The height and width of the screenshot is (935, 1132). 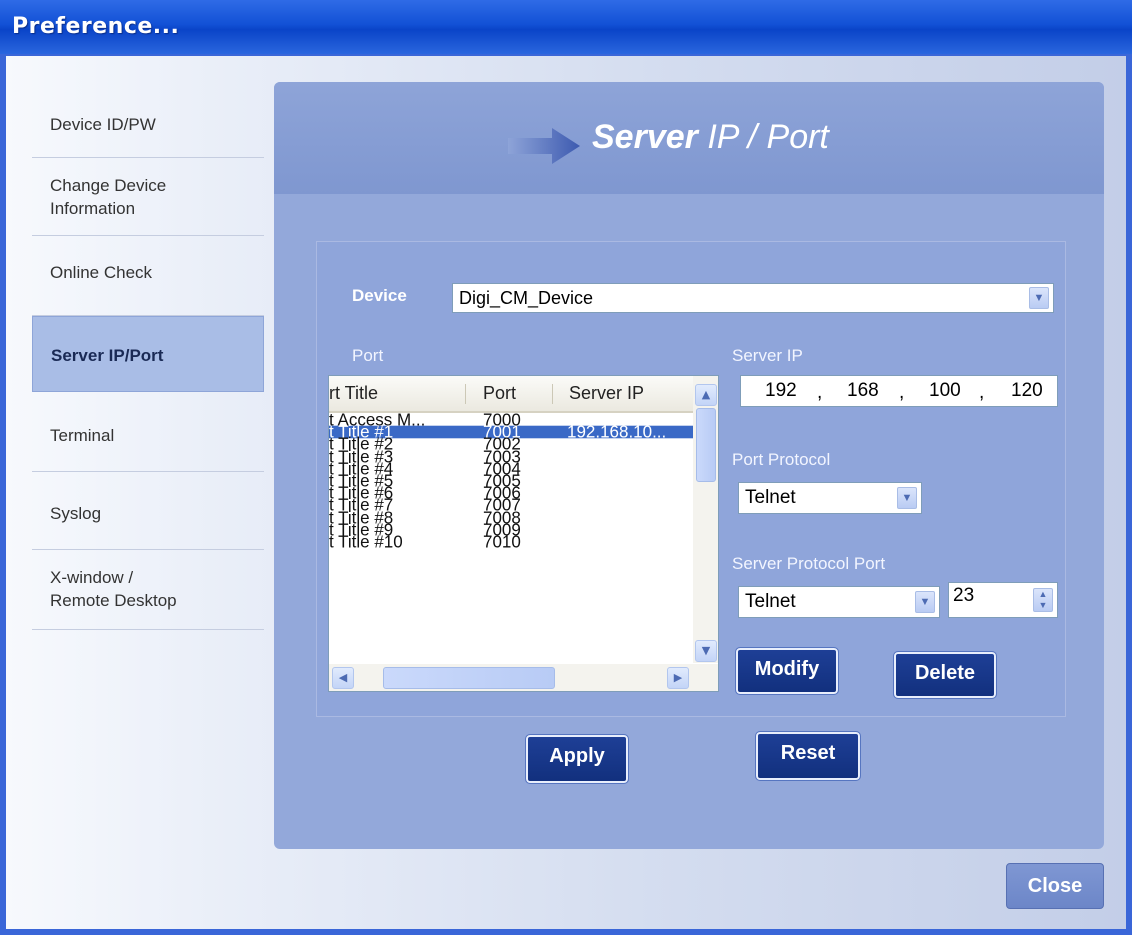 I want to click on row-title: t Title #10, so click(x=366, y=541).